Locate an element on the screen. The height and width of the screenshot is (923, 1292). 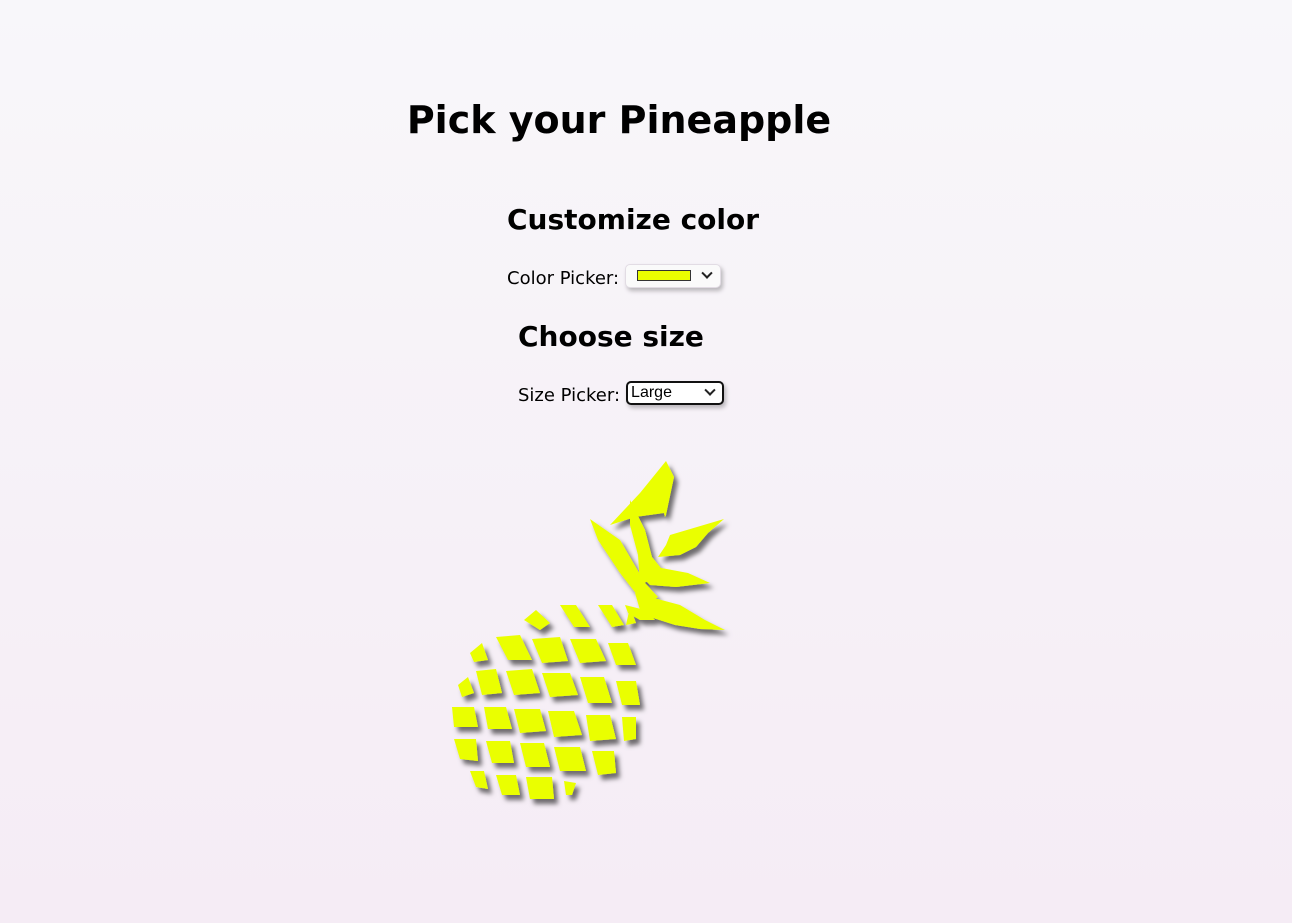
page-title: Pick your Pineapple is located at coordinates (619, 120).